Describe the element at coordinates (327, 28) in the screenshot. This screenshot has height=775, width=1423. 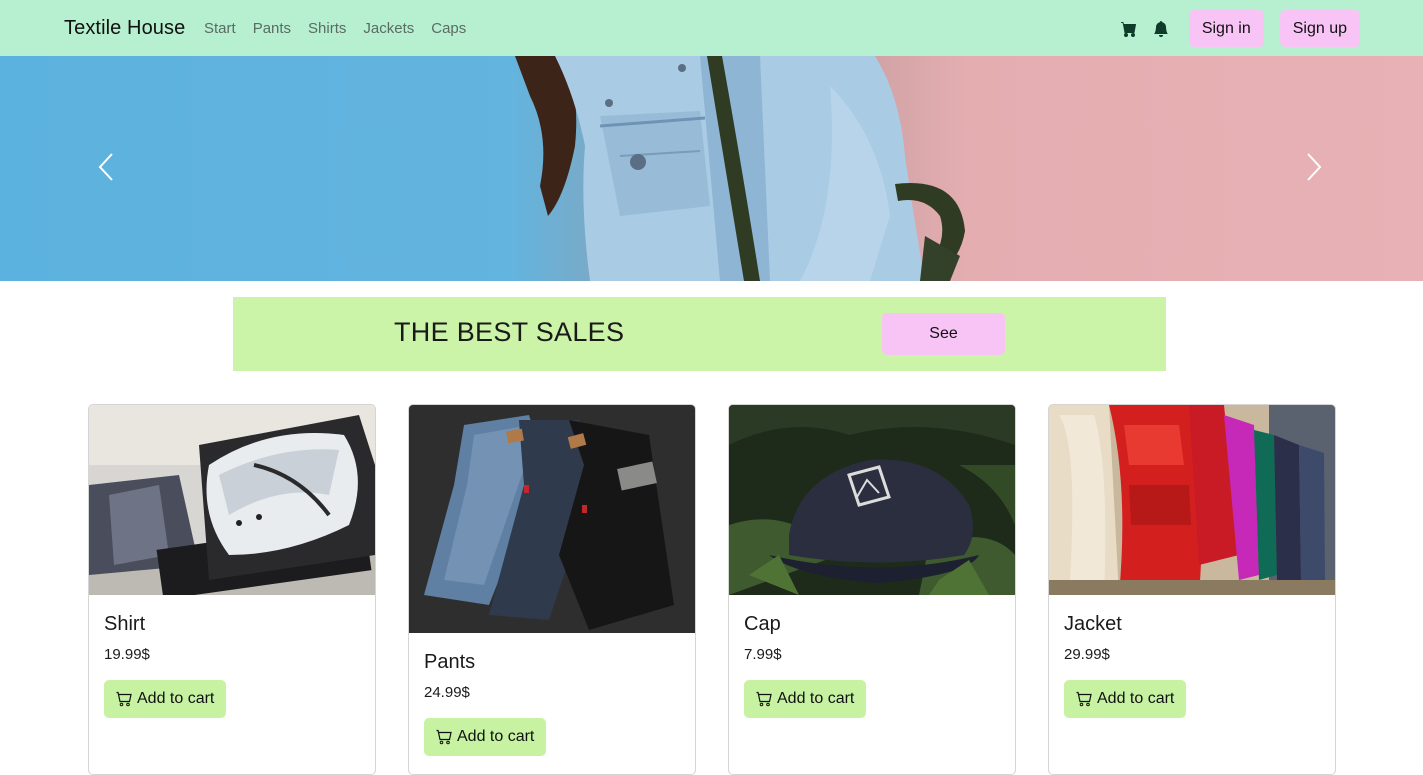
I see `nav-link-shirts: Shirts` at that location.